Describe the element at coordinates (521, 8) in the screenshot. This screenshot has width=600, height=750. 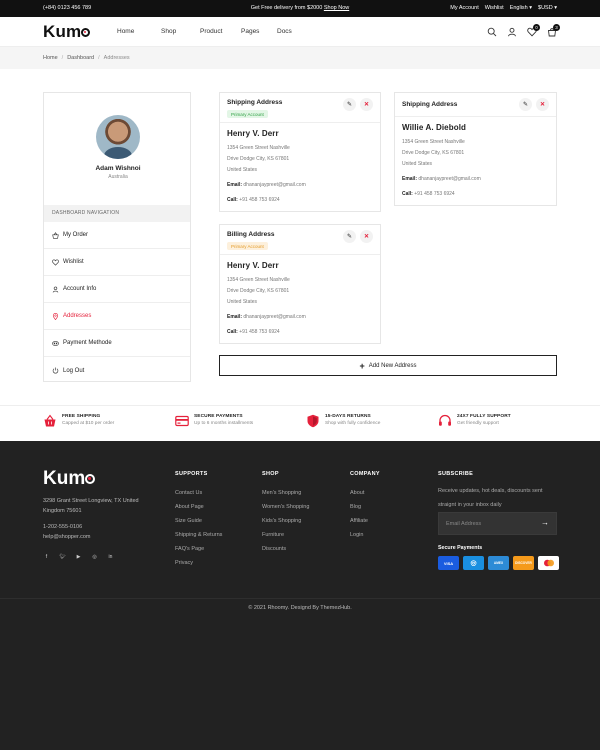
I see `language-select: English ▾` at that location.